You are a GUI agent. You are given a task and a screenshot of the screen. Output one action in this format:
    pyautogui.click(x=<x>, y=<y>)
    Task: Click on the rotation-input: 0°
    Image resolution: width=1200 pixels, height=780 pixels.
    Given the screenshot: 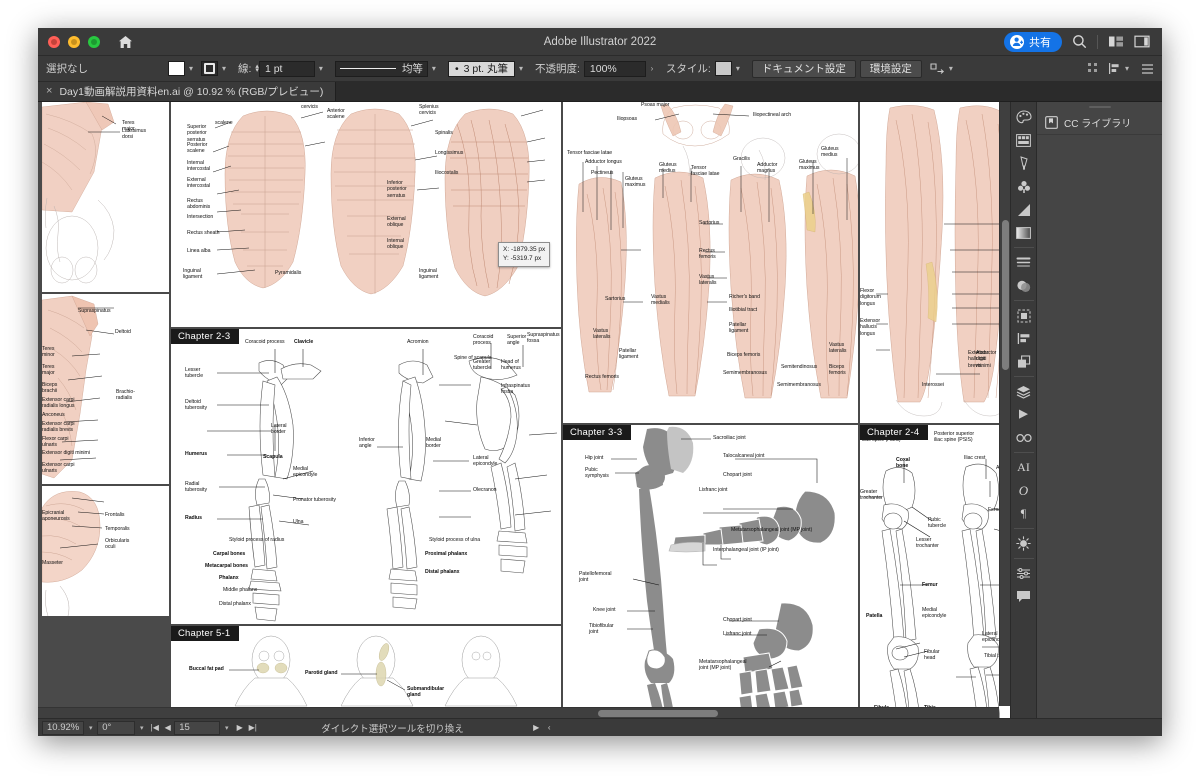 What is the action you would take?
    pyautogui.click(x=116, y=727)
    